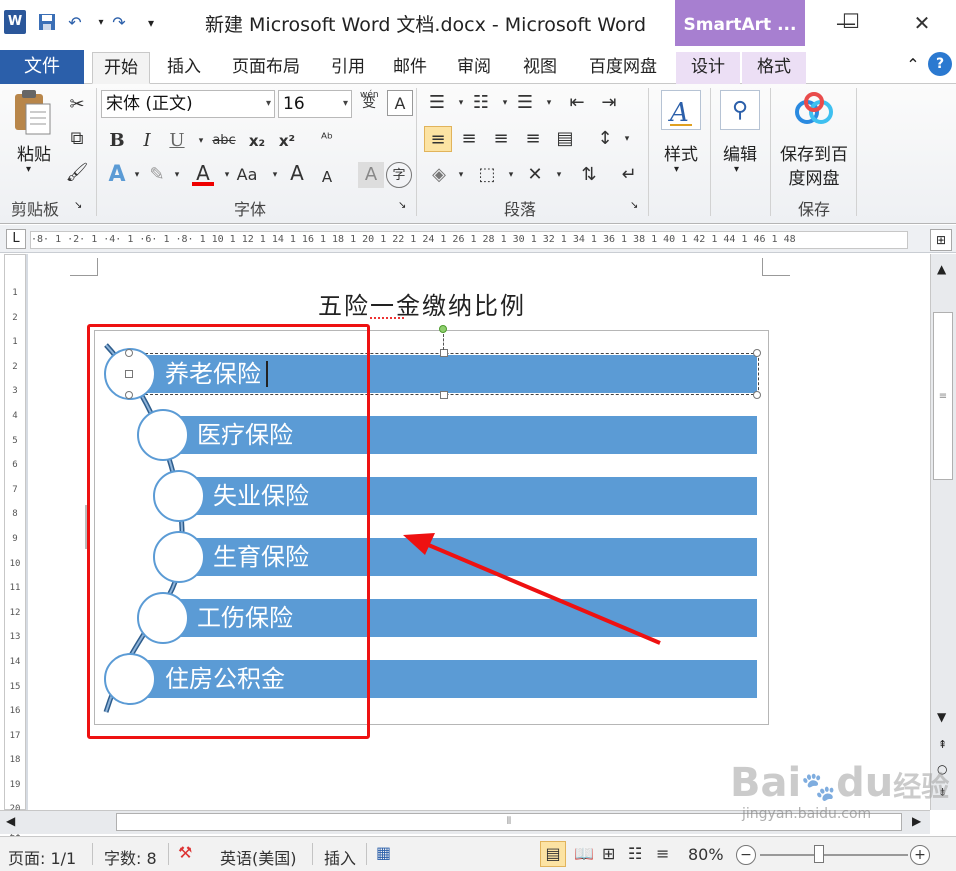 The height and width of the screenshot is (871, 956). I want to click on zoom-slider-track, so click(834, 855).